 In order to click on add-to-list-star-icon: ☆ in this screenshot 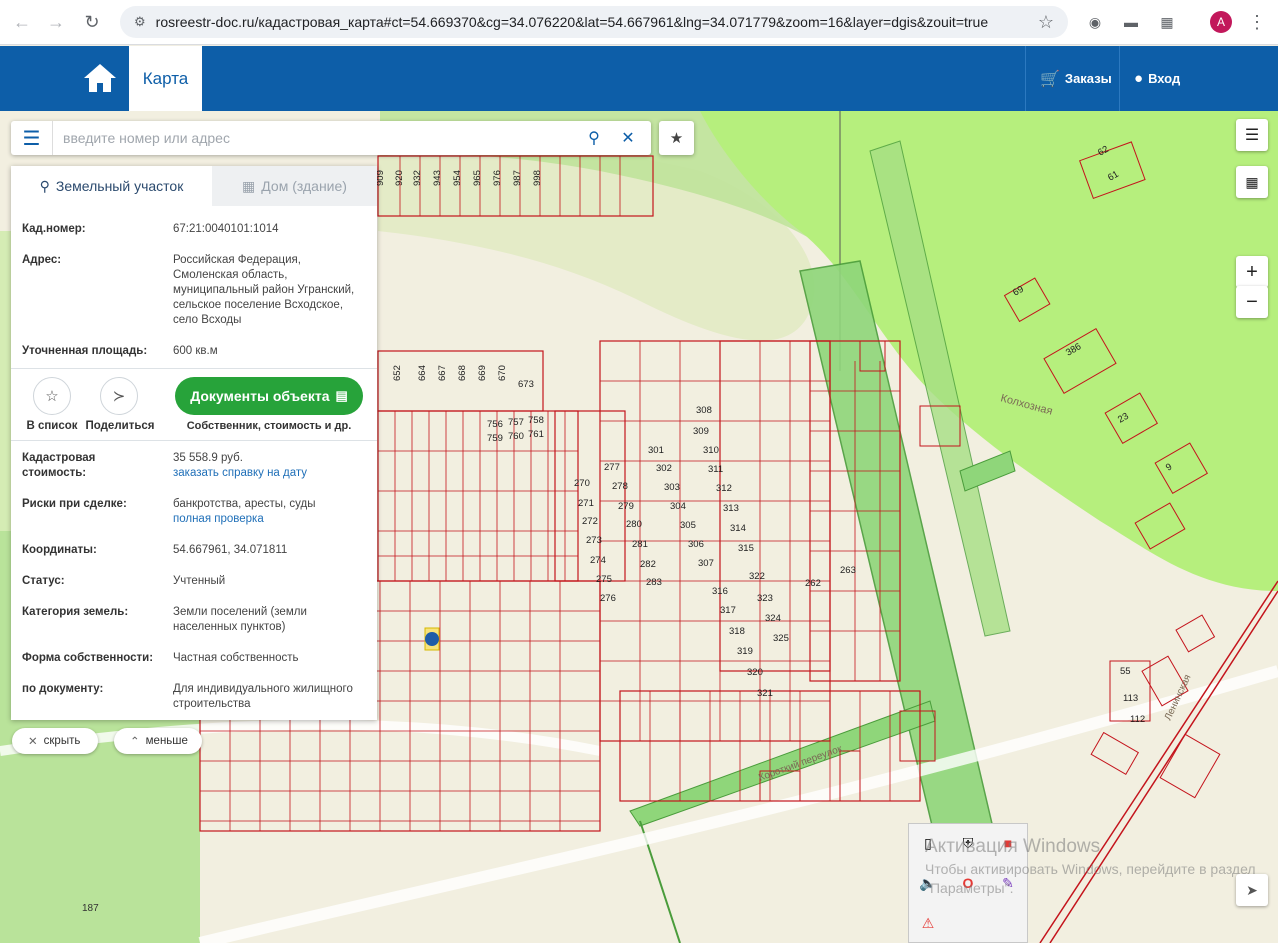, I will do `click(52, 396)`.